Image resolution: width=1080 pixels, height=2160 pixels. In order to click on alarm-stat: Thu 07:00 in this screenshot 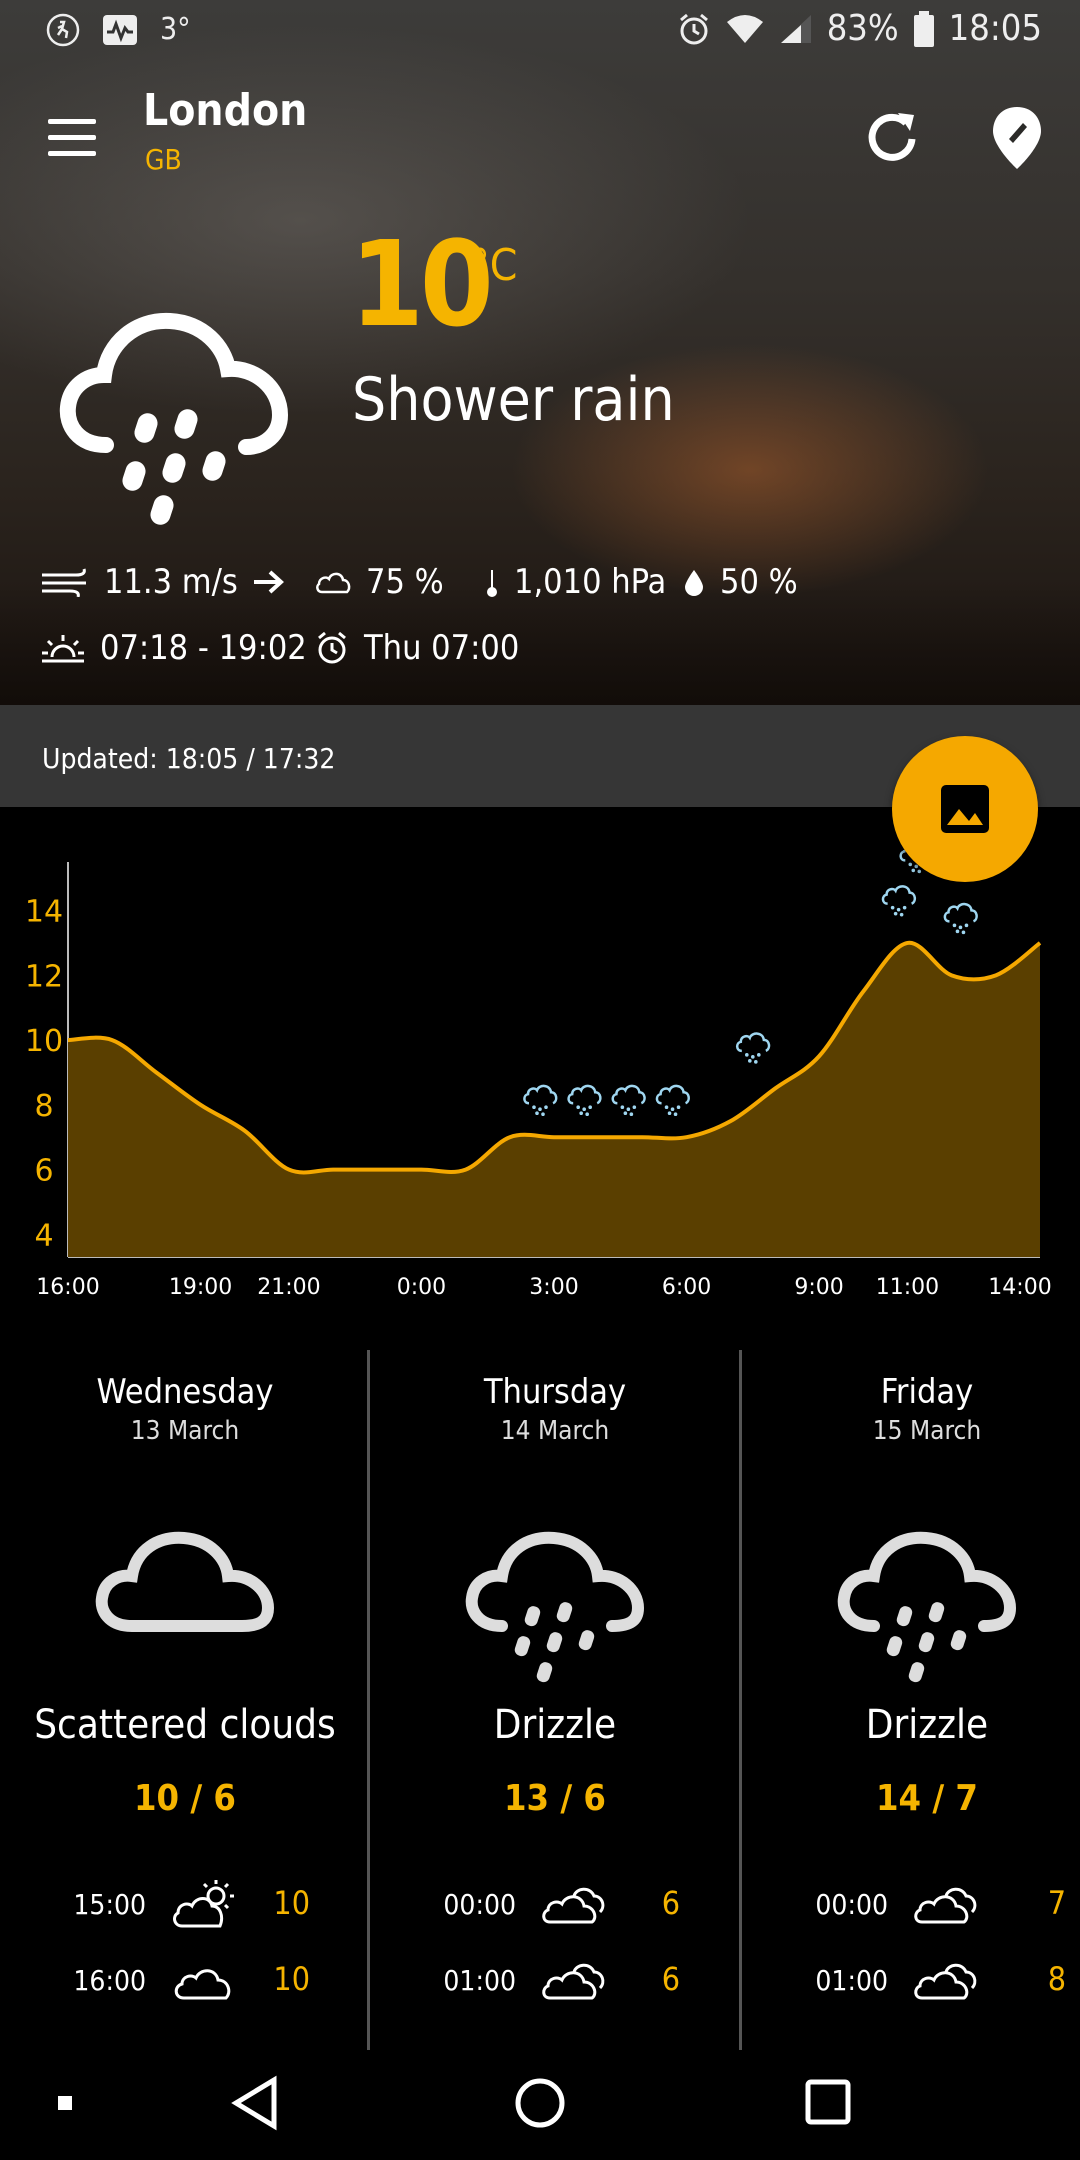, I will do `click(416, 648)`.